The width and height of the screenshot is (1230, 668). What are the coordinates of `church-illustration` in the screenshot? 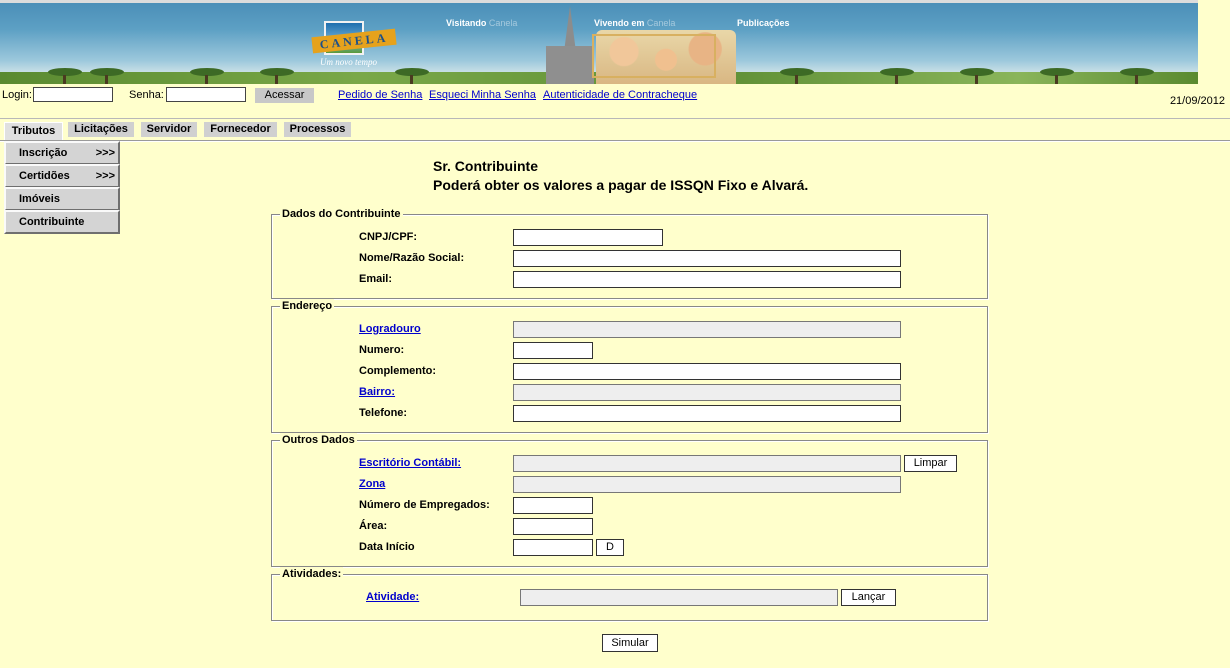 It's located at (570, 45).